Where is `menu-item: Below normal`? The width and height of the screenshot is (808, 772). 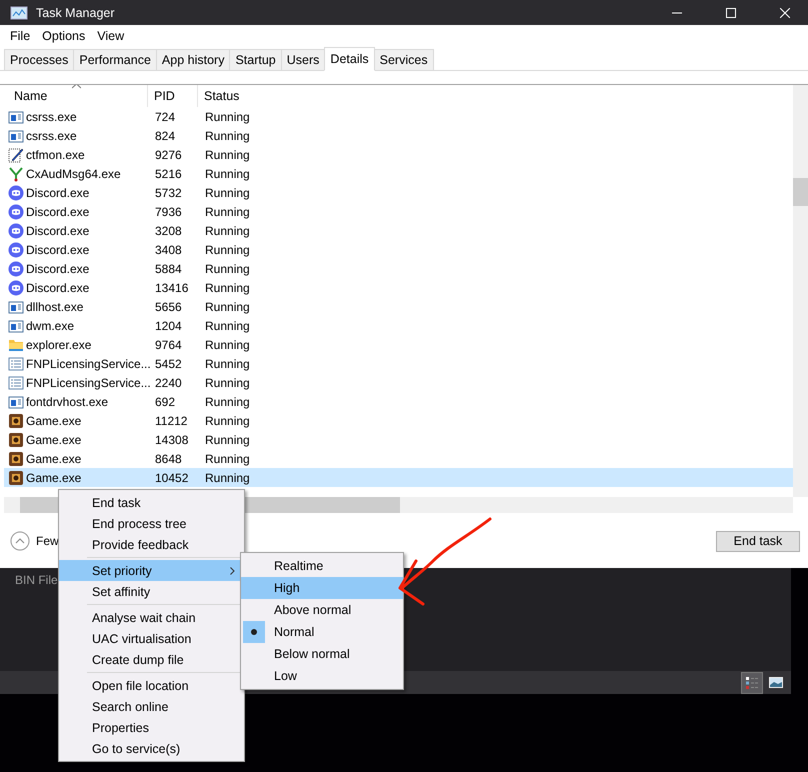
menu-item: Below normal is located at coordinates (322, 654).